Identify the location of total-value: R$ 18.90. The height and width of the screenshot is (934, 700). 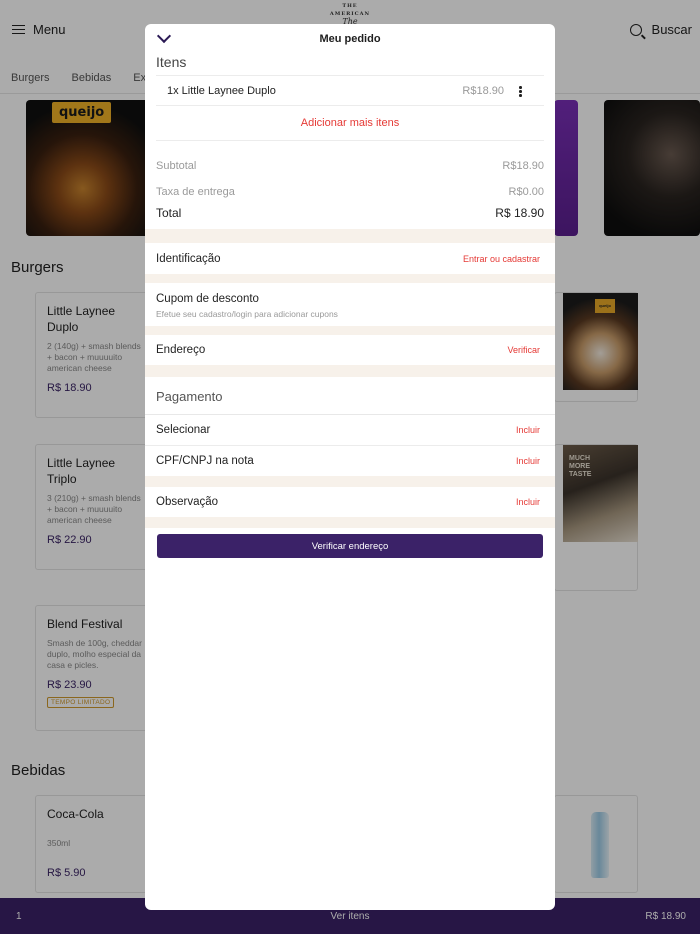
(519, 213).